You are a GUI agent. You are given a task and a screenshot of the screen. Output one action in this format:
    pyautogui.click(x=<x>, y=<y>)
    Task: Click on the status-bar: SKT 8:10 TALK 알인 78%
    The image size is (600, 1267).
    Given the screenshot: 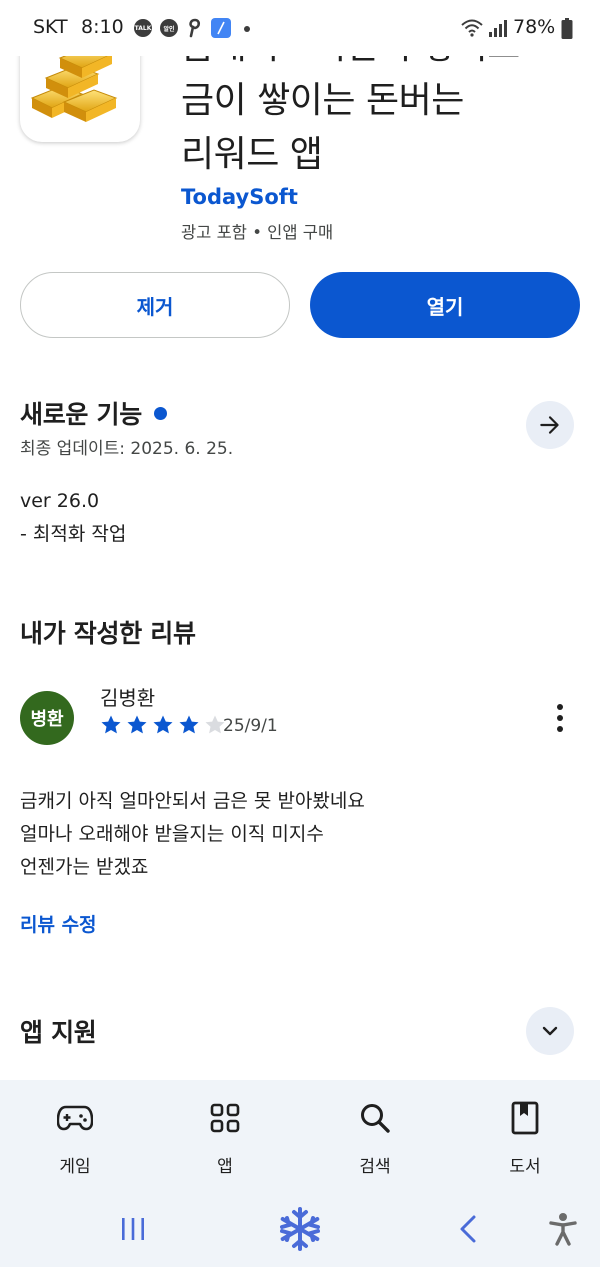 What is the action you would take?
    pyautogui.click(x=300, y=28)
    